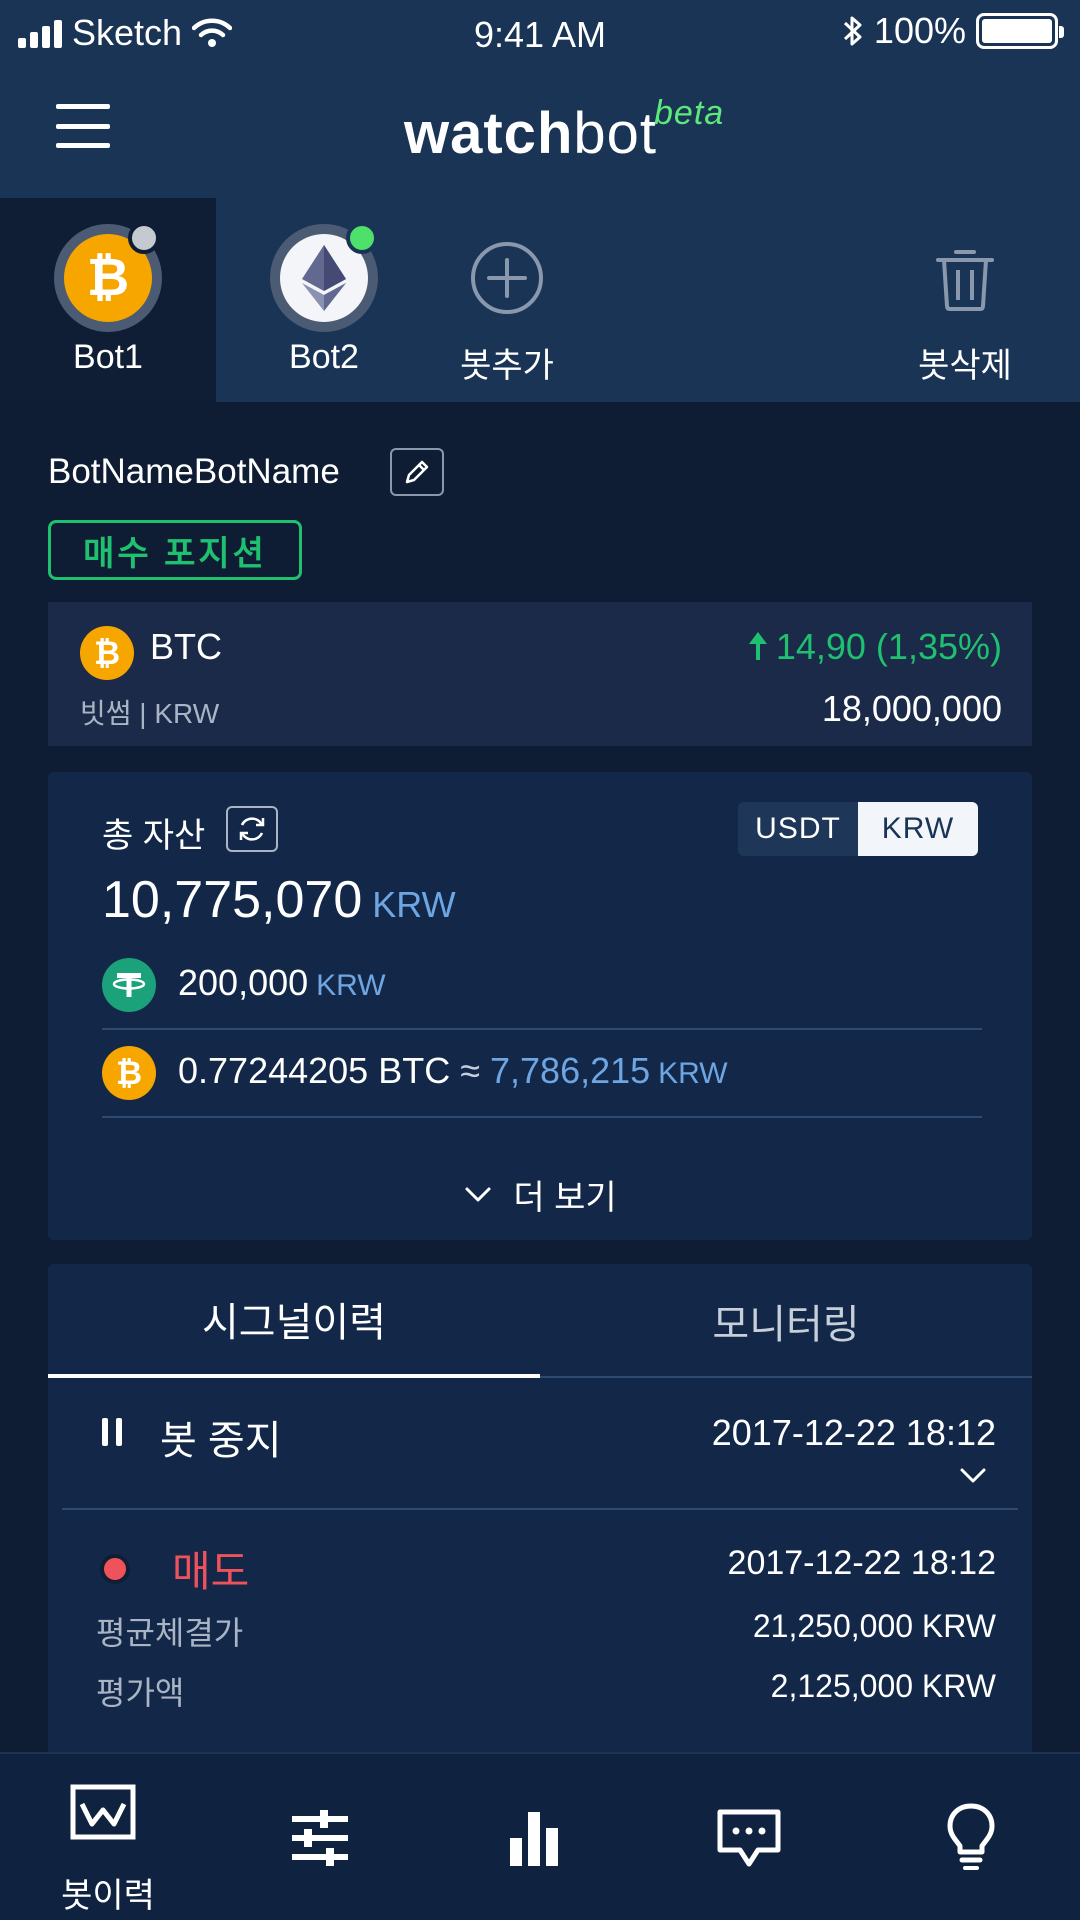 This screenshot has height=1920, width=1080. Describe the element at coordinates (565, 1198) in the screenshot. I see `more-label: 더 보기` at that location.